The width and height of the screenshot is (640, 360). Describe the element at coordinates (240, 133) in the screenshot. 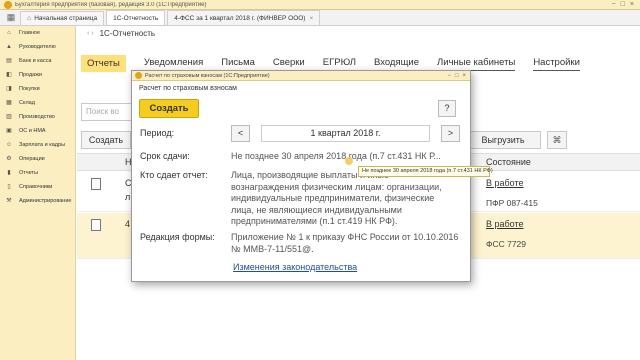

I see `previous-period-button: <` at that location.